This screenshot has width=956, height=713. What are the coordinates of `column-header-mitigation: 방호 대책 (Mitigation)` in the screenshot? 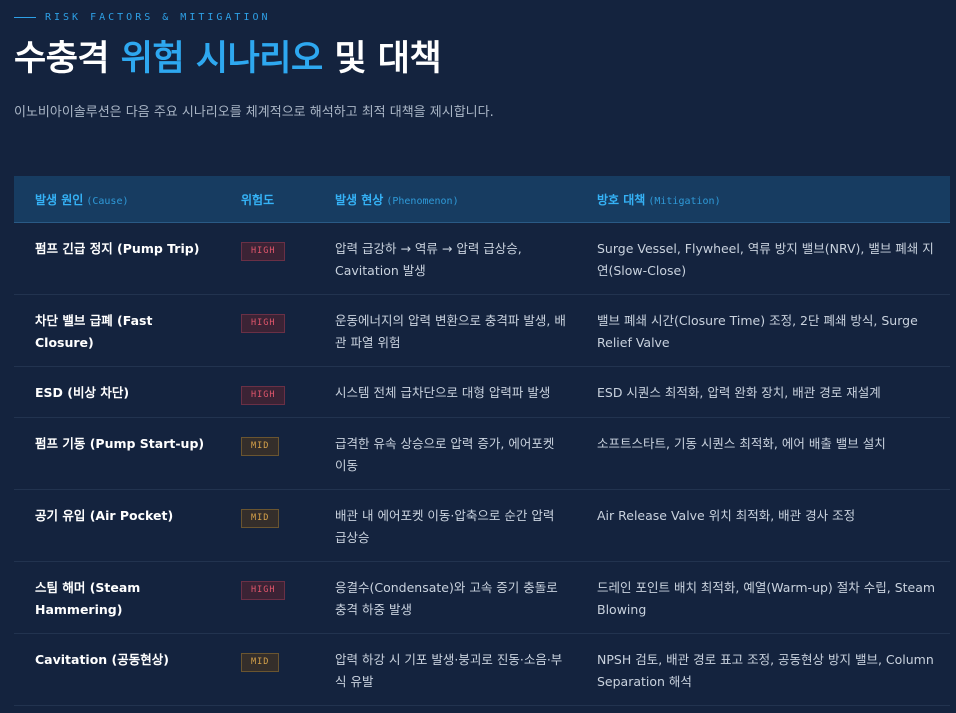 It's located at (763, 199).